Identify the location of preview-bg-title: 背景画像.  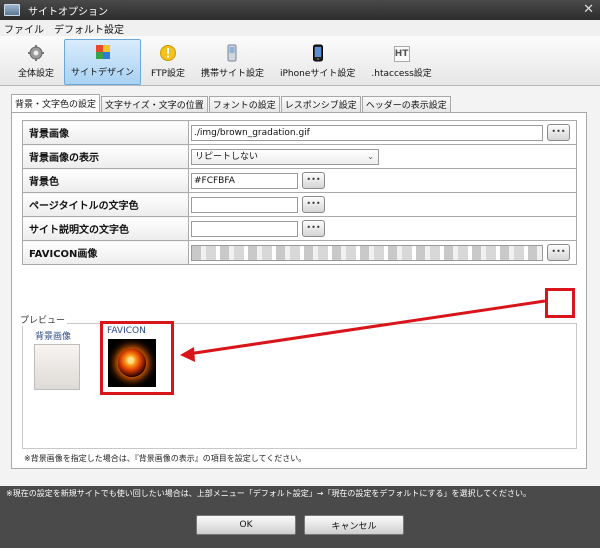
(53, 337).